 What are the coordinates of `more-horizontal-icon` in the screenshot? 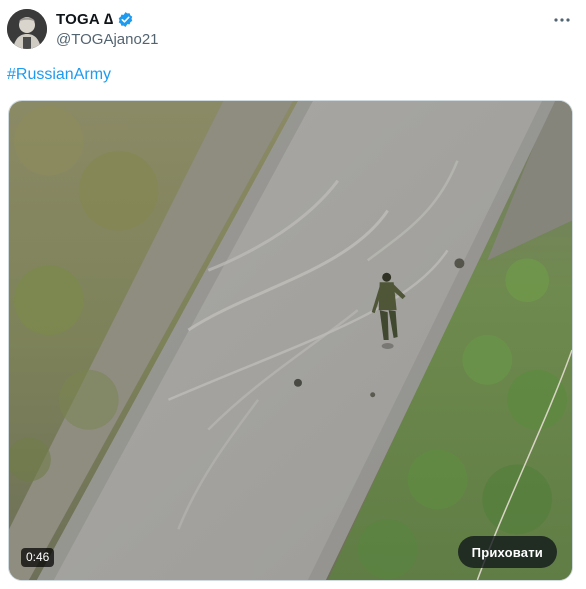 It's located at (562, 20).